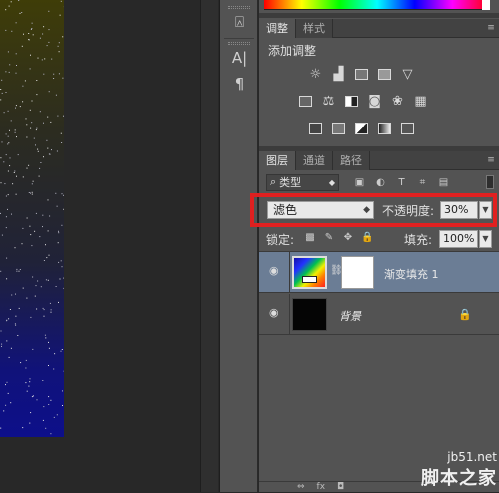 The height and width of the screenshot is (493, 499). I want to click on lock-image-icon: ✎, so click(329, 238).